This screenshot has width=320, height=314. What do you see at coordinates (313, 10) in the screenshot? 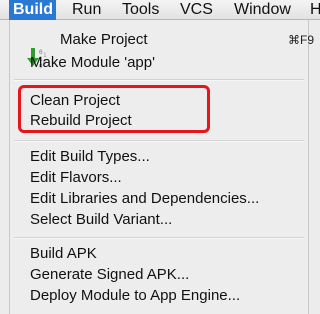
I see `menubar-help: H` at bounding box center [313, 10].